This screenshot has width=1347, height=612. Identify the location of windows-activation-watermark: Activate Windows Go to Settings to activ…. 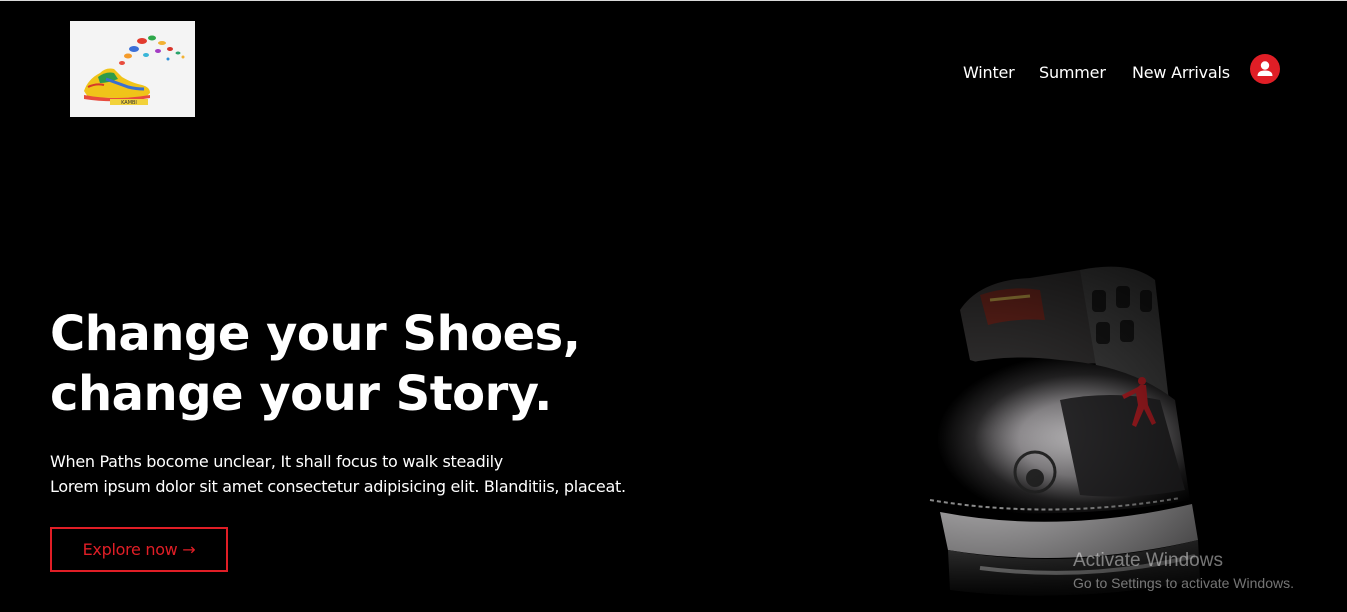
(1183, 571).